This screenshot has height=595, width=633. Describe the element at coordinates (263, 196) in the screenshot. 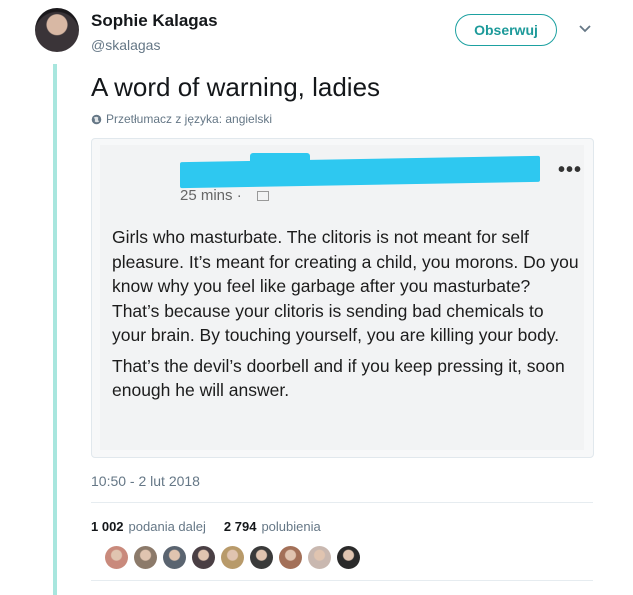

I see `audience-icon` at that location.